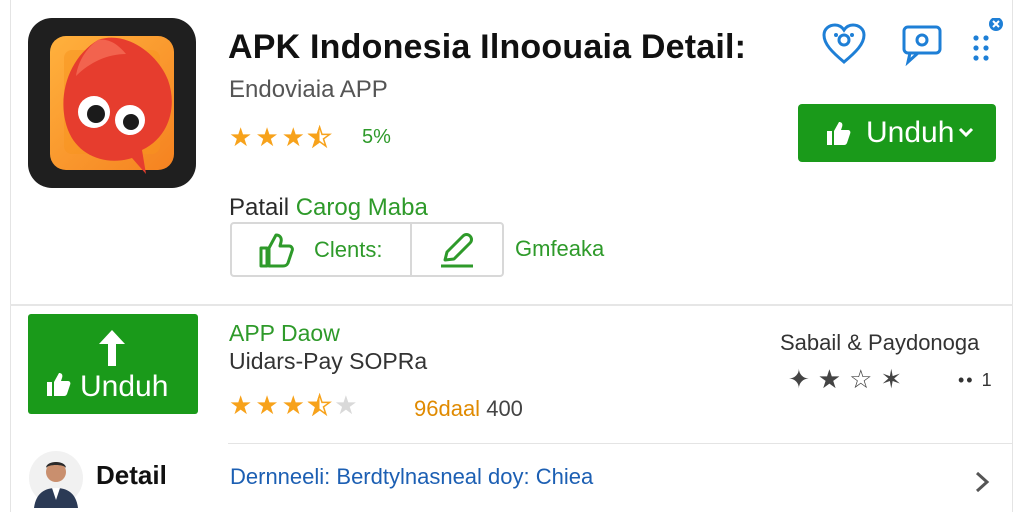  What do you see at coordinates (976, 380) in the screenshot?
I see `side-count: •• 1` at bounding box center [976, 380].